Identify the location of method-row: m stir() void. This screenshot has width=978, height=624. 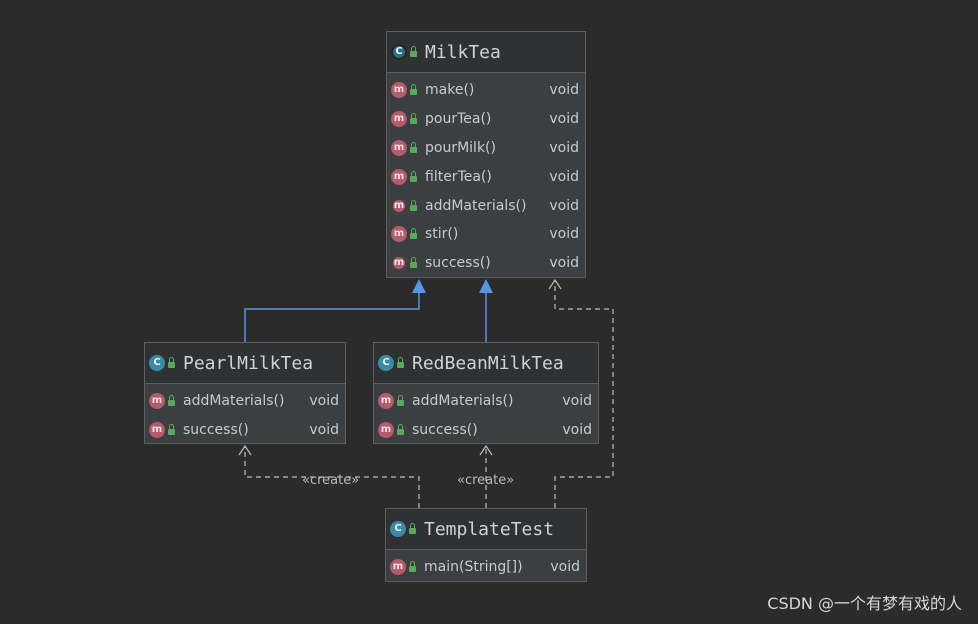
(486, 234).